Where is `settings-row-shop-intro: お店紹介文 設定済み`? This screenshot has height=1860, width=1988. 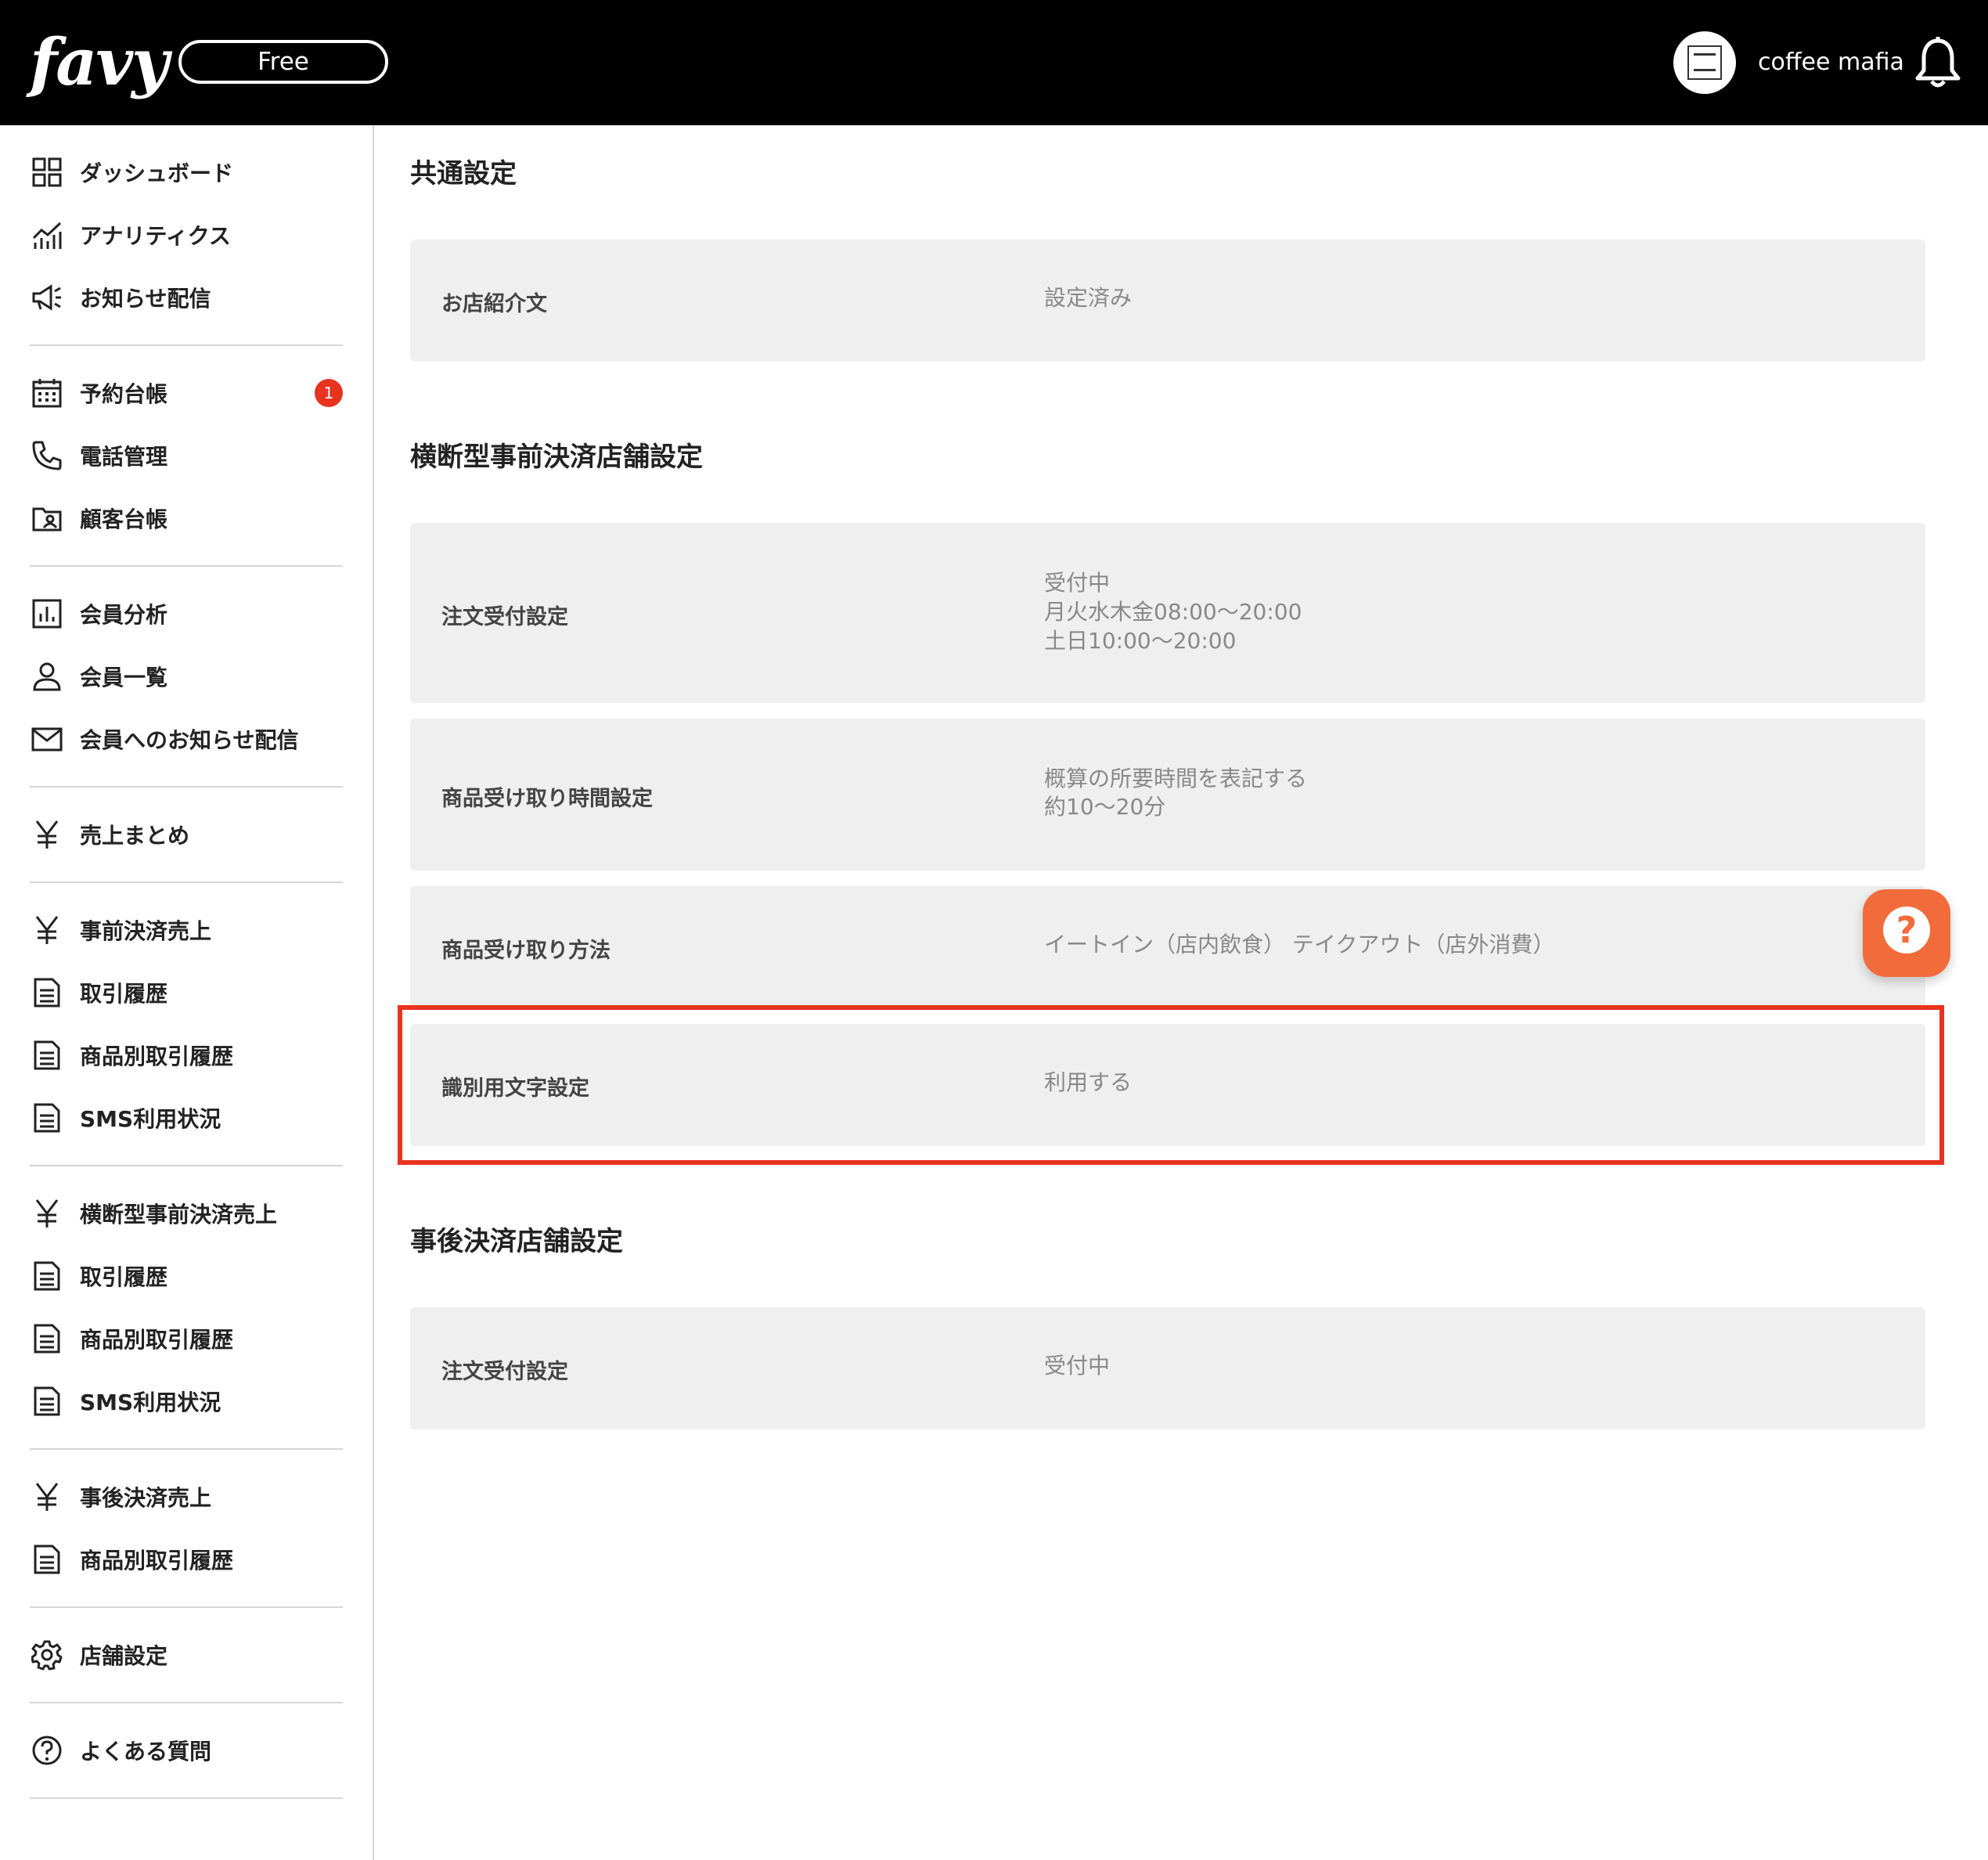 settings-row-shop-intro: お店紹介文 設定済み is located at coordinates (1167, 301).